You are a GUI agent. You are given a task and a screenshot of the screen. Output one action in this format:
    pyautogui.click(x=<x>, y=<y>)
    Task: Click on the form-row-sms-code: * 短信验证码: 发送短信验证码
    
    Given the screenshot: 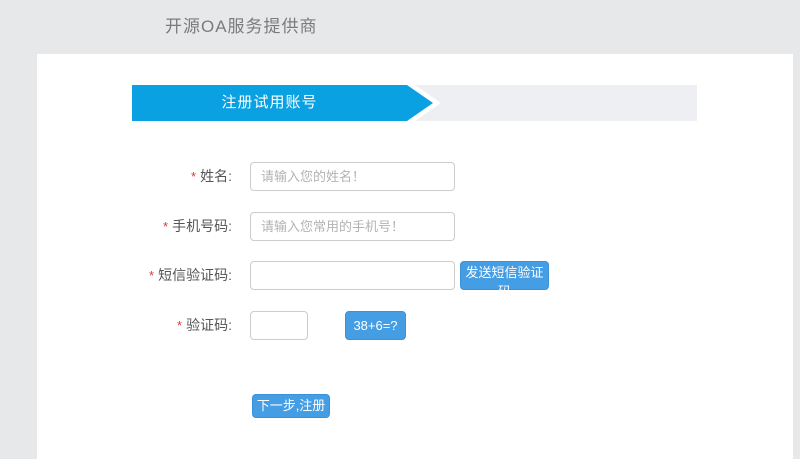 What is the action you would take?
    pyautogui.click(x=415, y=280)
    